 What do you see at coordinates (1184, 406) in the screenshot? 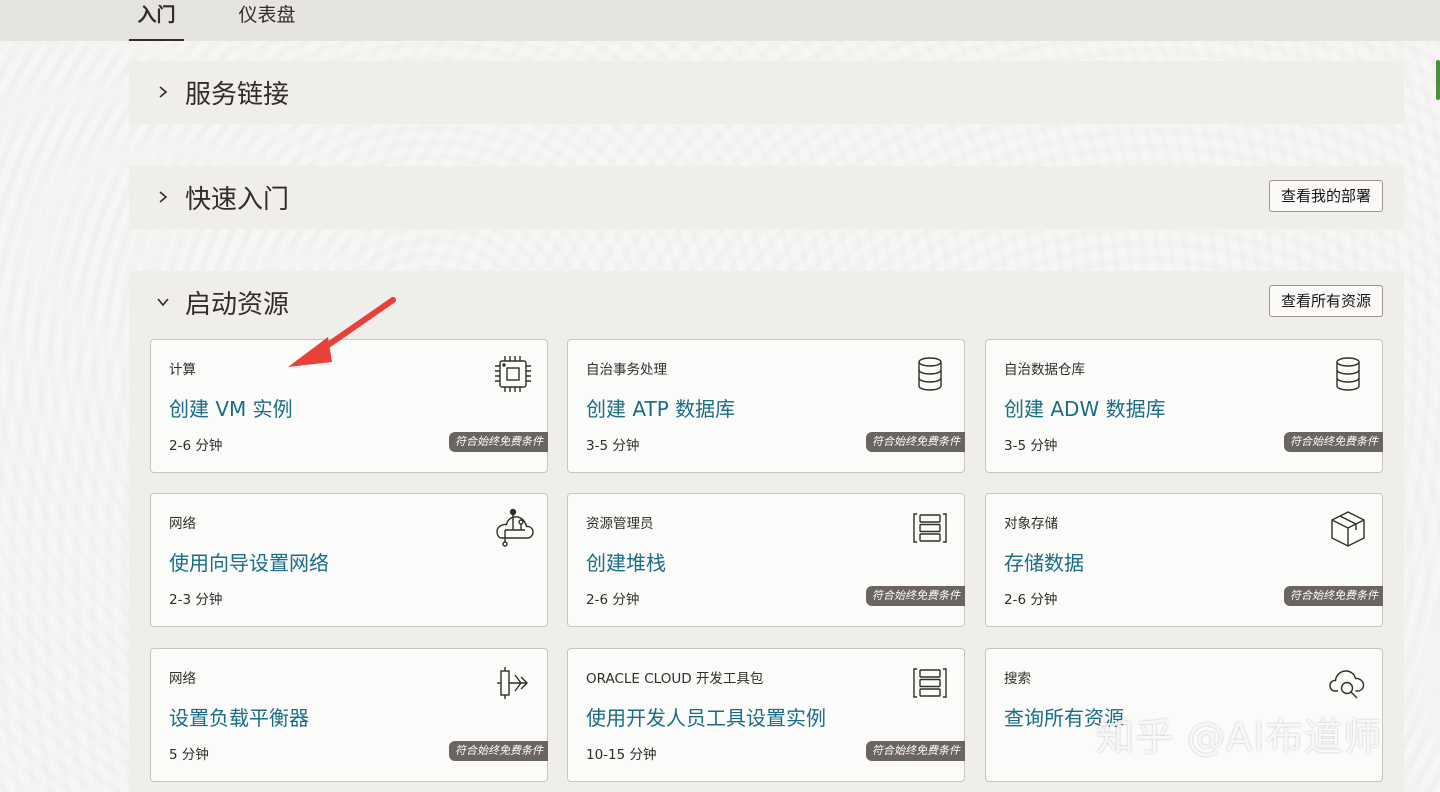
I see `card-create-adw: 自治数据仓库 创建 ADW 数据库 3-5 分钟 符合始终免费条件` at bounding box center [1184, 406].